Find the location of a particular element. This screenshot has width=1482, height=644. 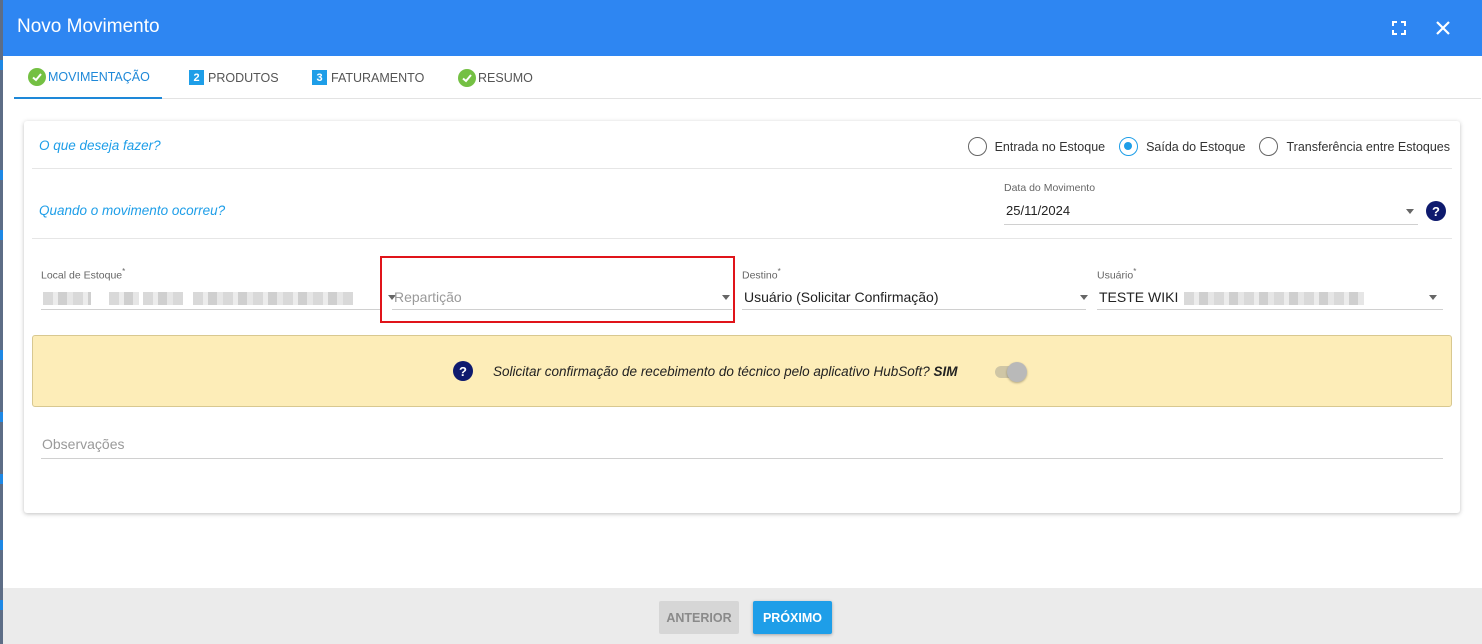

dialog-footer: ANTERIOR PRÓXIMO is located at coordinates (742, 616).